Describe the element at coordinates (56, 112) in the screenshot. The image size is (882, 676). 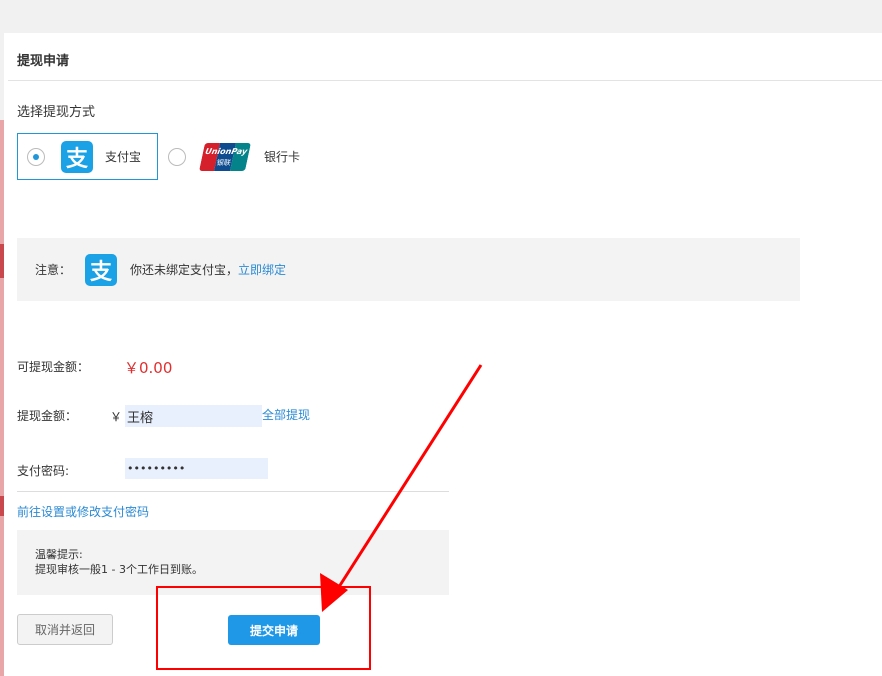
I see `method-section-label: 选择提现方式` at that location.